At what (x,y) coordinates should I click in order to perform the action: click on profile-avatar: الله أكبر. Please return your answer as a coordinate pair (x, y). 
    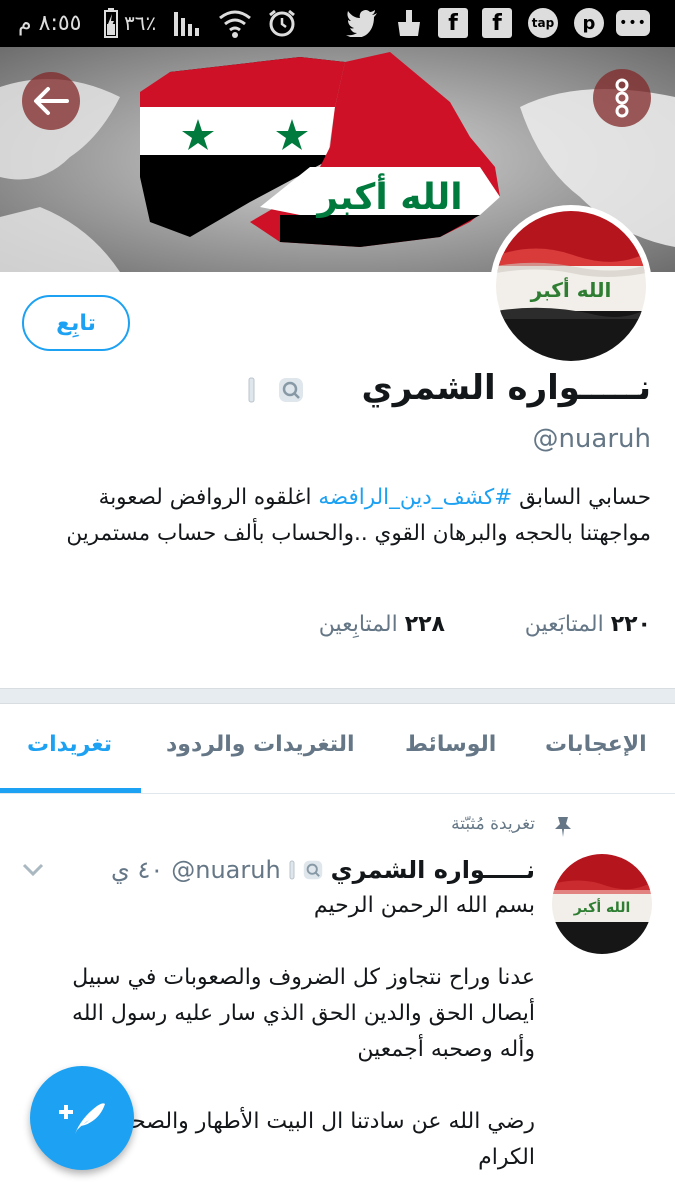
    Looking at the image, I should click on (571, 286).